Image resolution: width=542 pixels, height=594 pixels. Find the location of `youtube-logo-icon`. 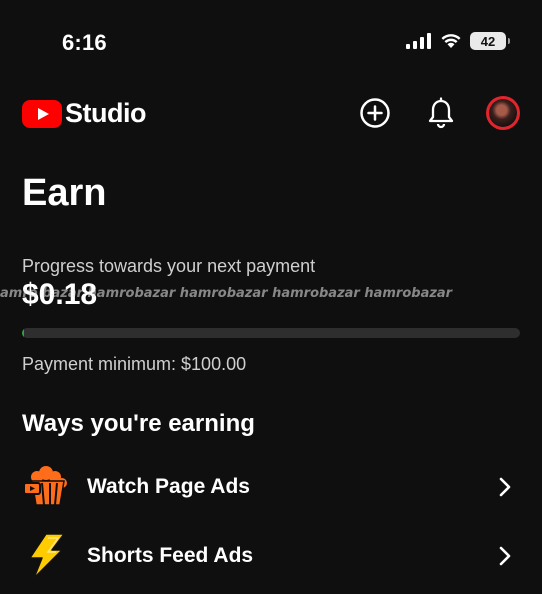

youtube-logo-icon is located at coordinates (42, 113).